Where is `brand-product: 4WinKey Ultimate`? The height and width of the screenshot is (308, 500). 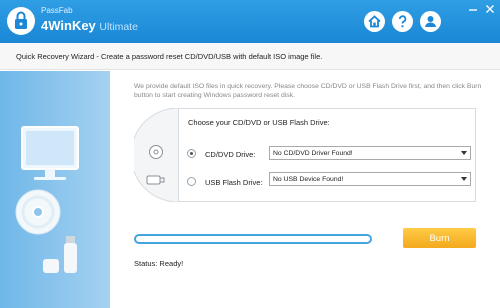 brand-product: 4WinKey Ultimate is located at coordinates (89, 25).